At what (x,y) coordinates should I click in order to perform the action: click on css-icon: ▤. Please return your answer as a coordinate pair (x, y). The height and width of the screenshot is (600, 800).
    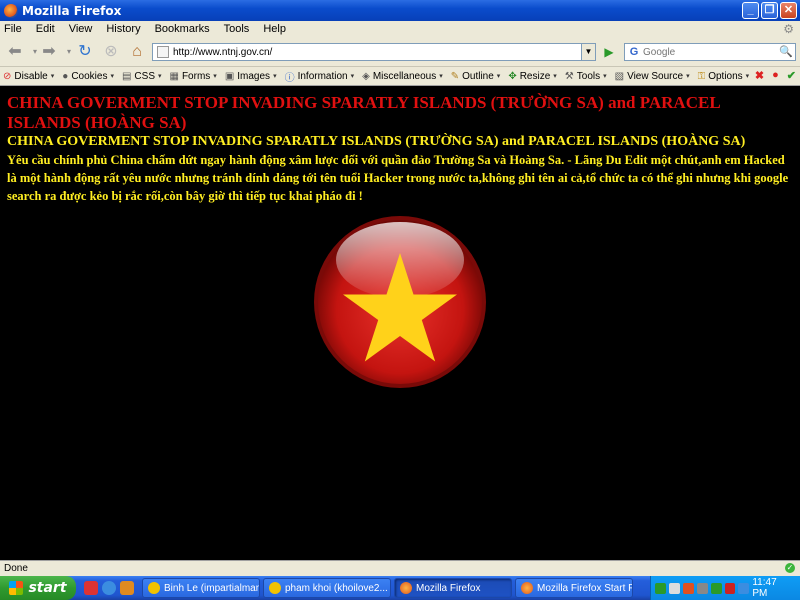
    Looking at the image, I should click on (126, 76).